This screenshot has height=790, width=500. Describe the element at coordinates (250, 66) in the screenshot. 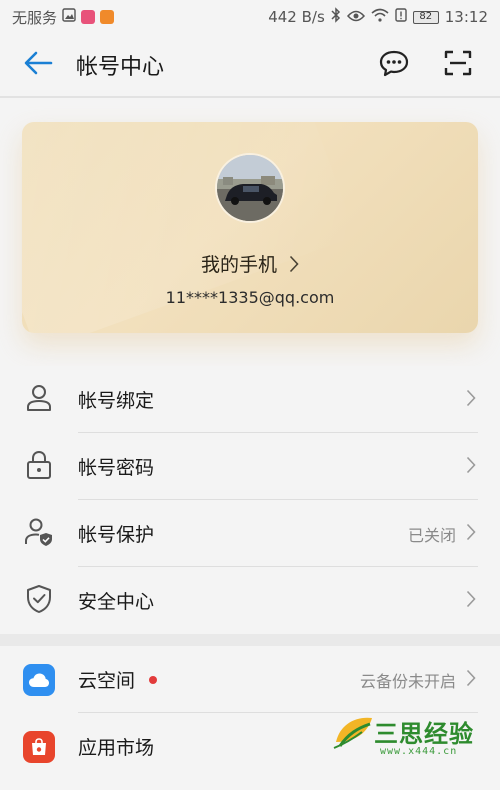

I see `app-header: 帐号中心` at that location.